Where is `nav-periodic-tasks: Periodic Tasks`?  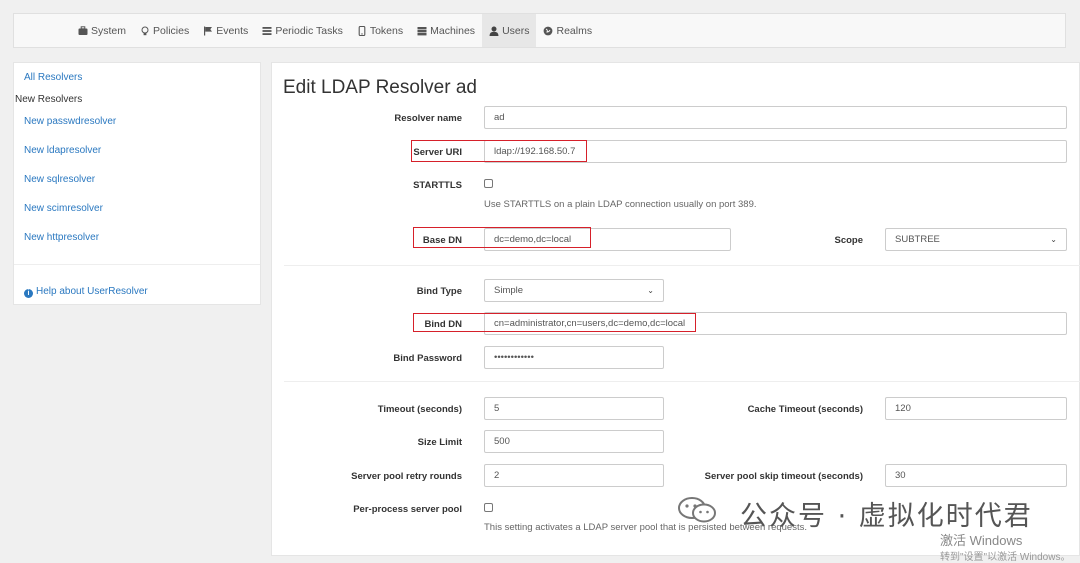 nav-periodic-tasks: Periodic Tasks is located at coordinates (302, 30).